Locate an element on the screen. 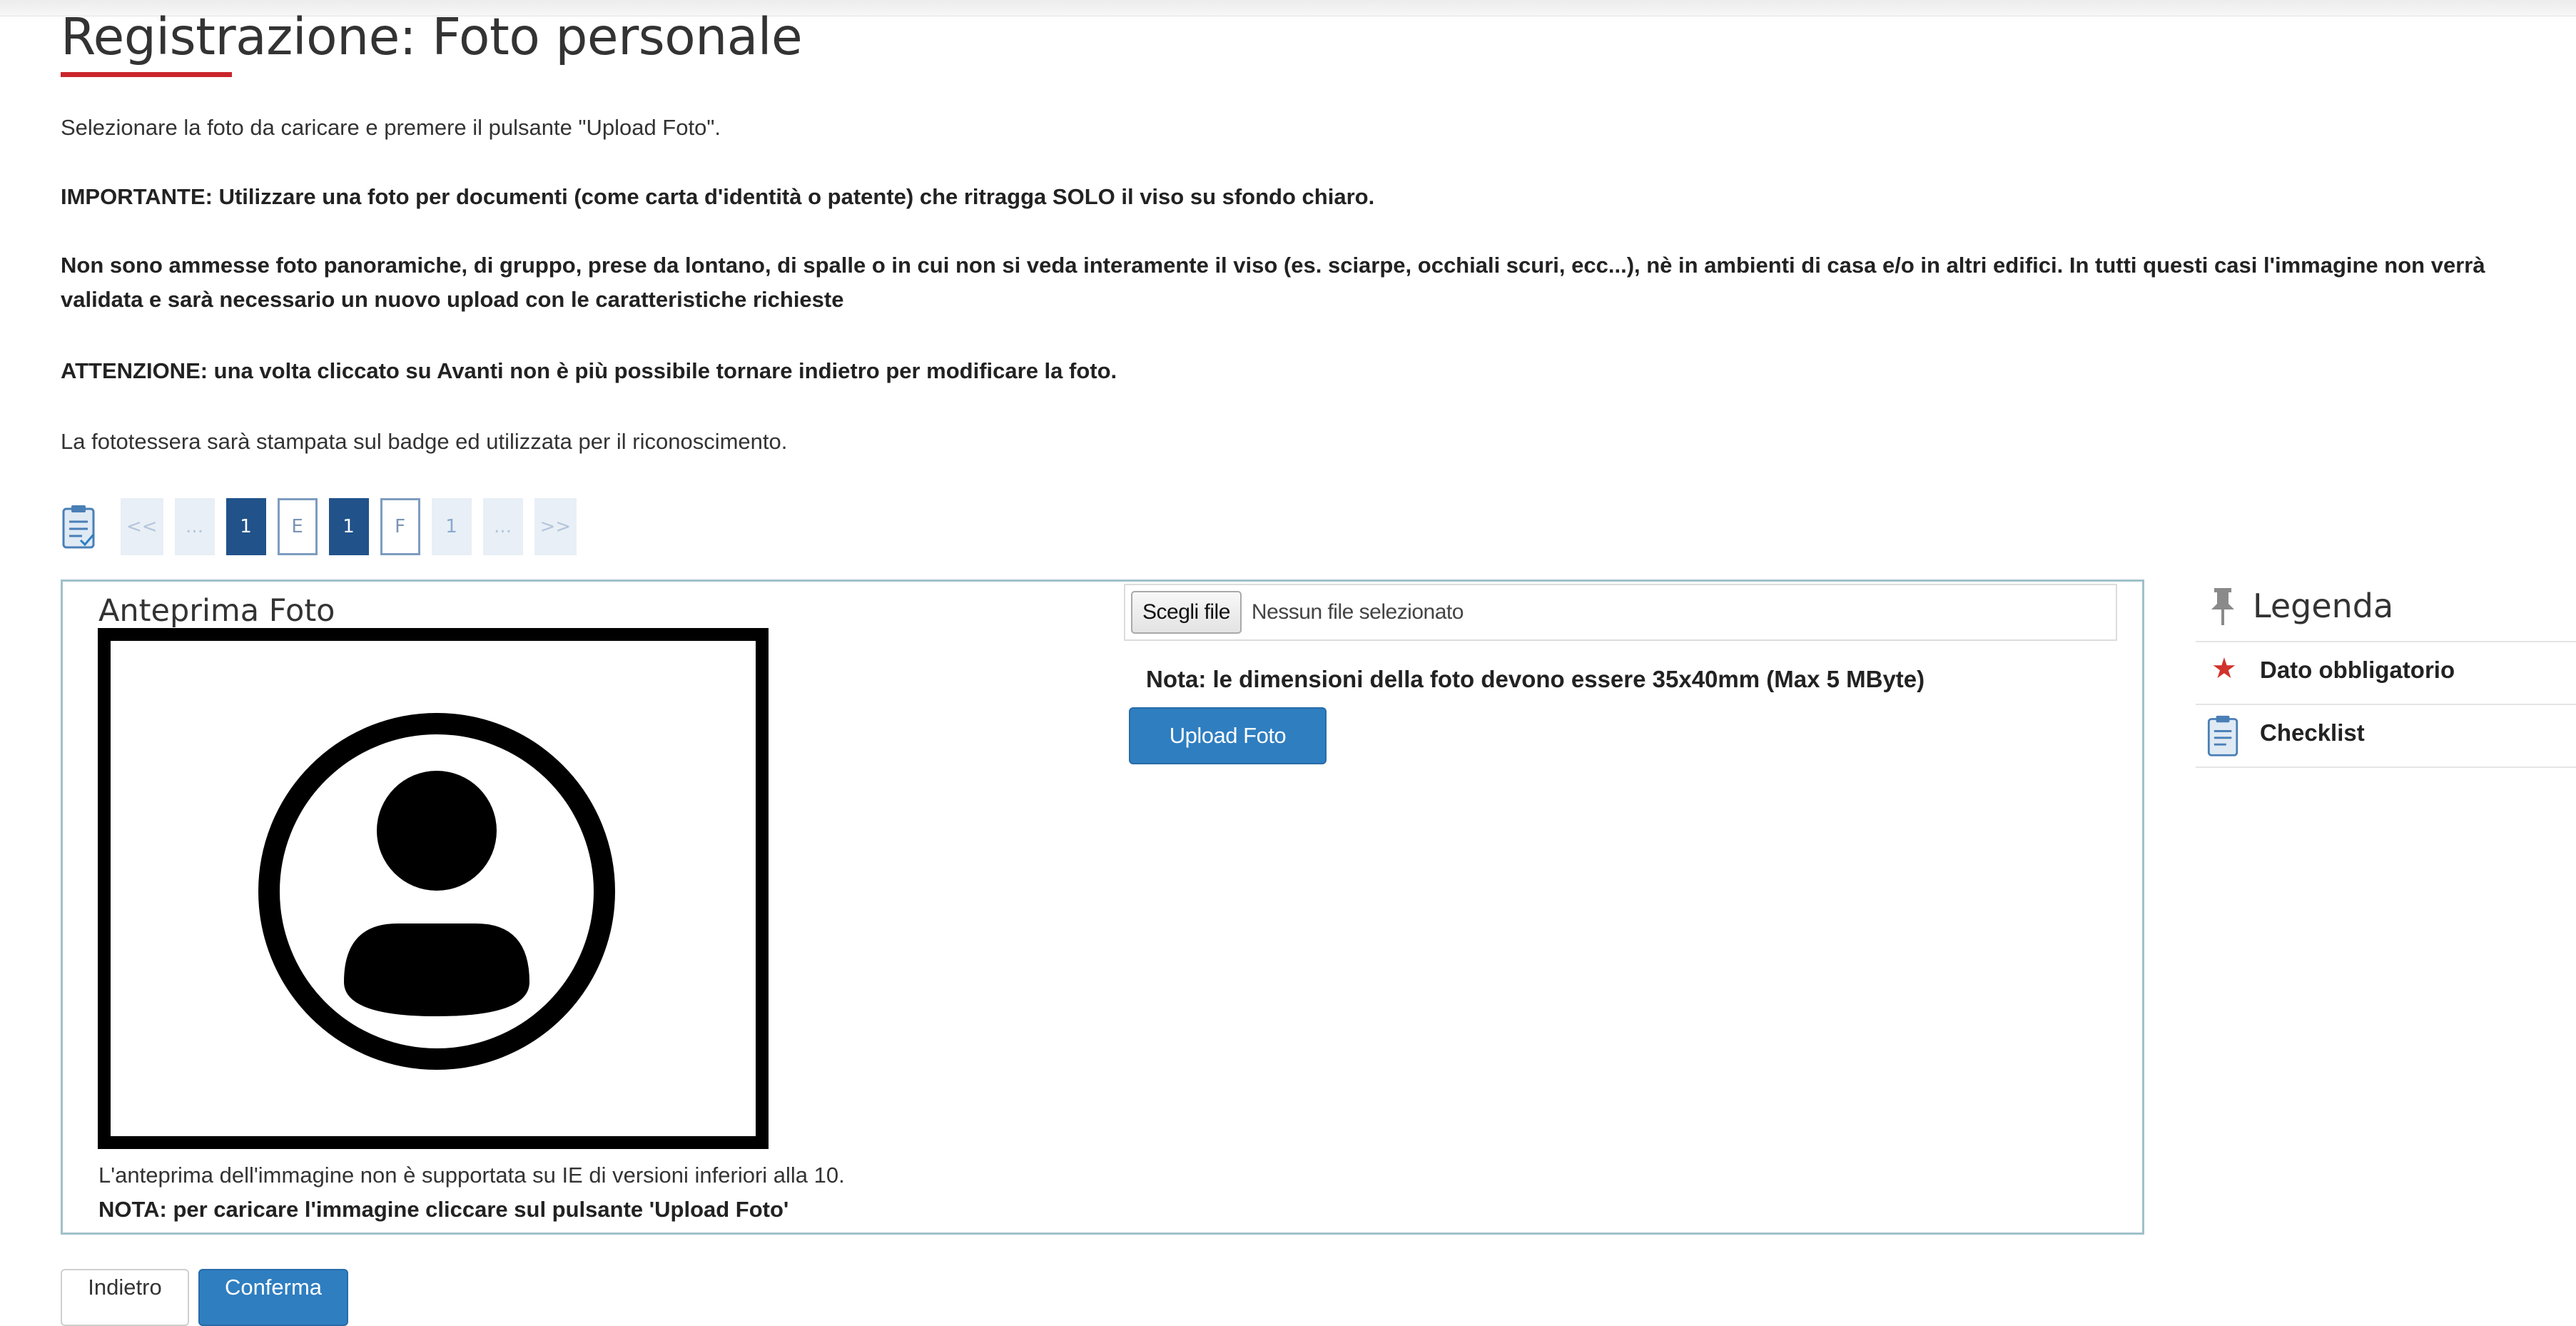 The image size is (2576, 1326). photo-preview is located at coordinates (433, 888).